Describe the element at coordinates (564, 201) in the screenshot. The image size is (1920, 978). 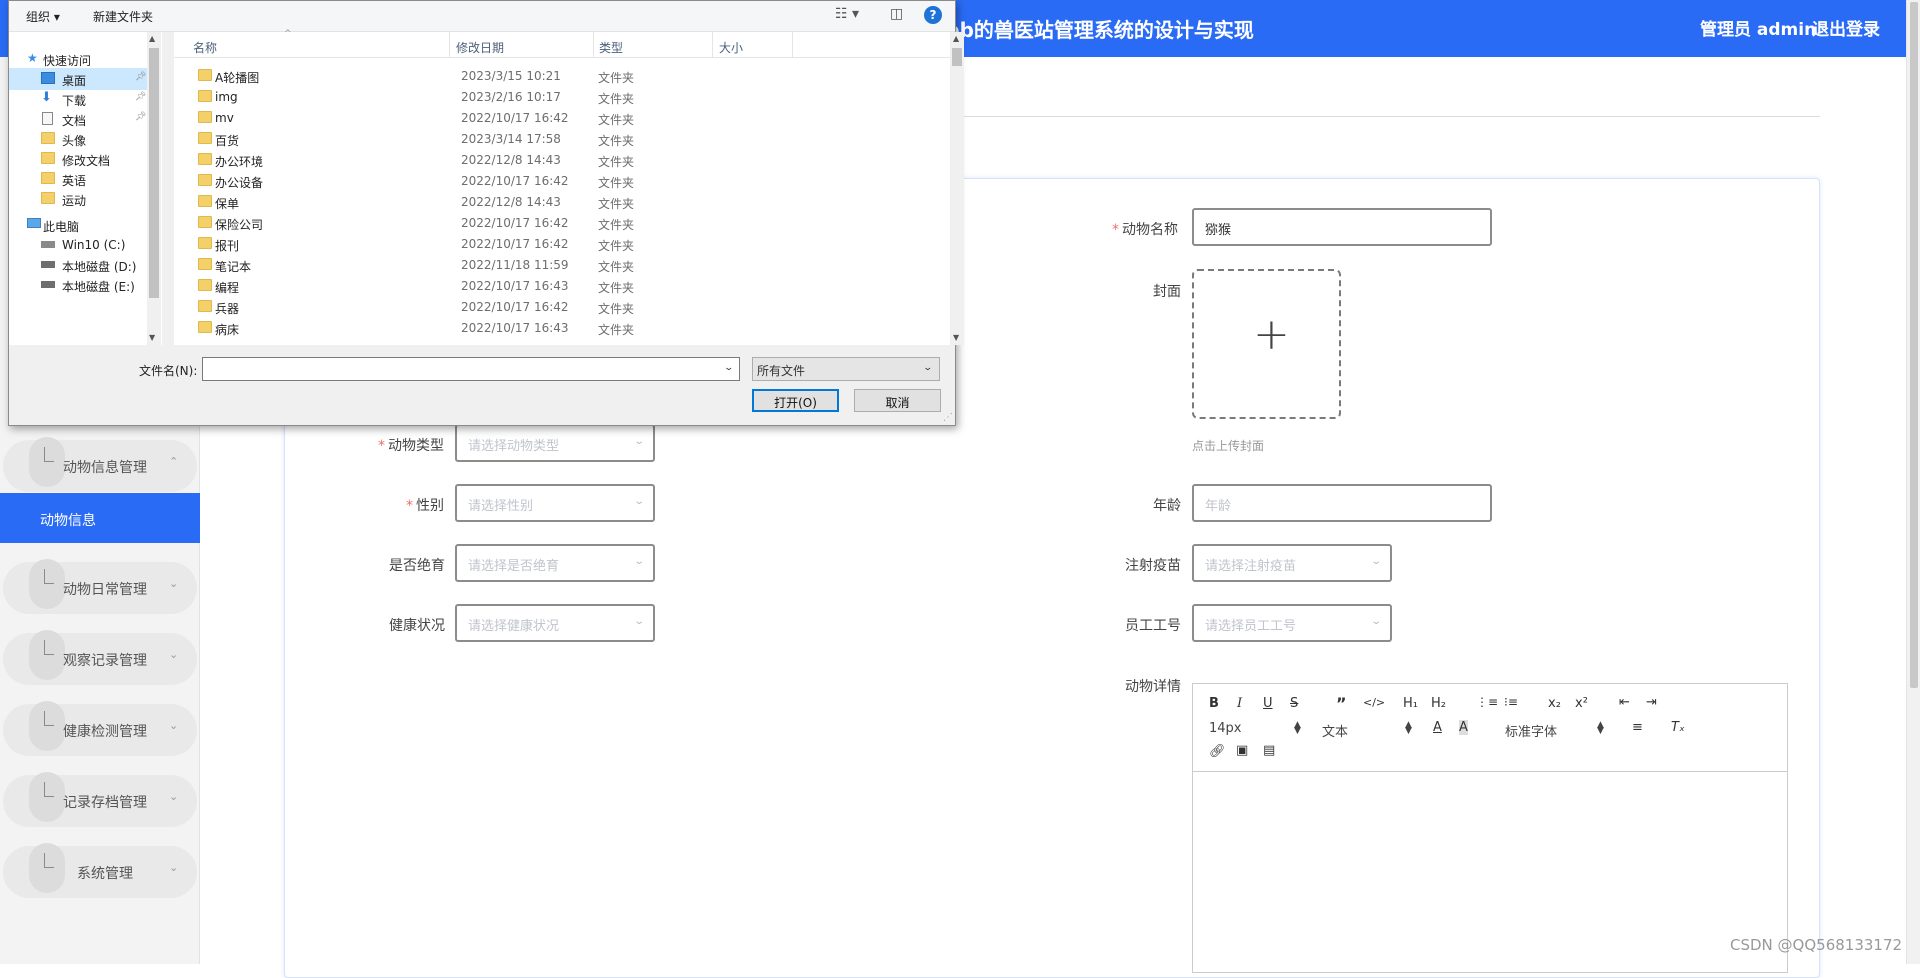
I see `file-row: 保单 2022/12/8 14:43 文件夹` at that location.